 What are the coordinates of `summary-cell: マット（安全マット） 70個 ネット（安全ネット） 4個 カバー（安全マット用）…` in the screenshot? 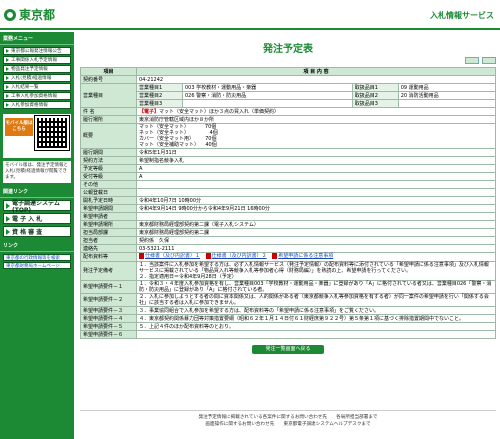 It's located at (316, 136).